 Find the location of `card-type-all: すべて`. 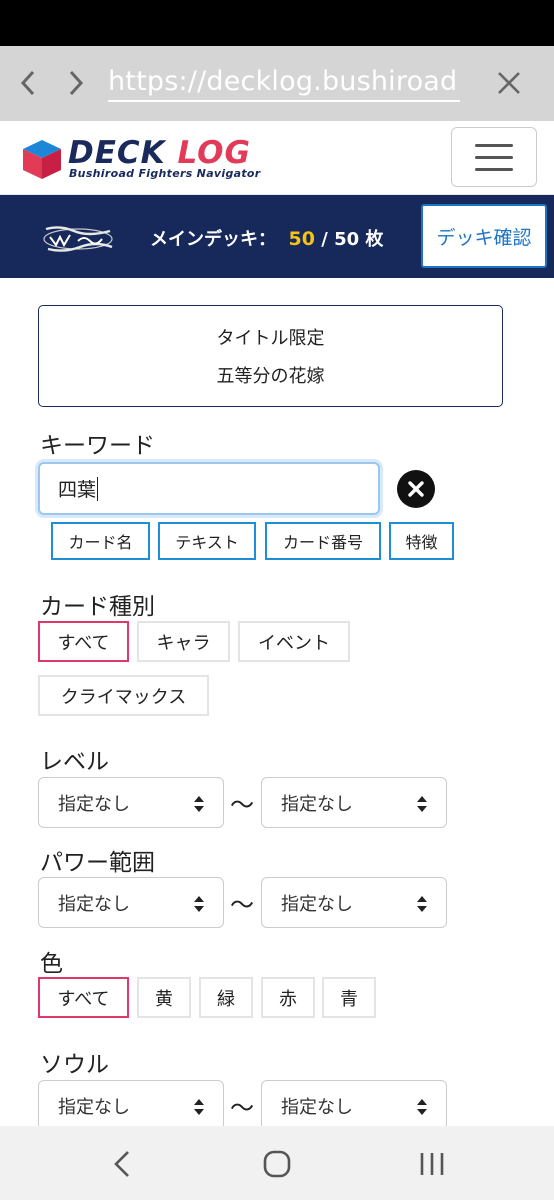

card-type-all: すべて is located at coordinates (83, 641).